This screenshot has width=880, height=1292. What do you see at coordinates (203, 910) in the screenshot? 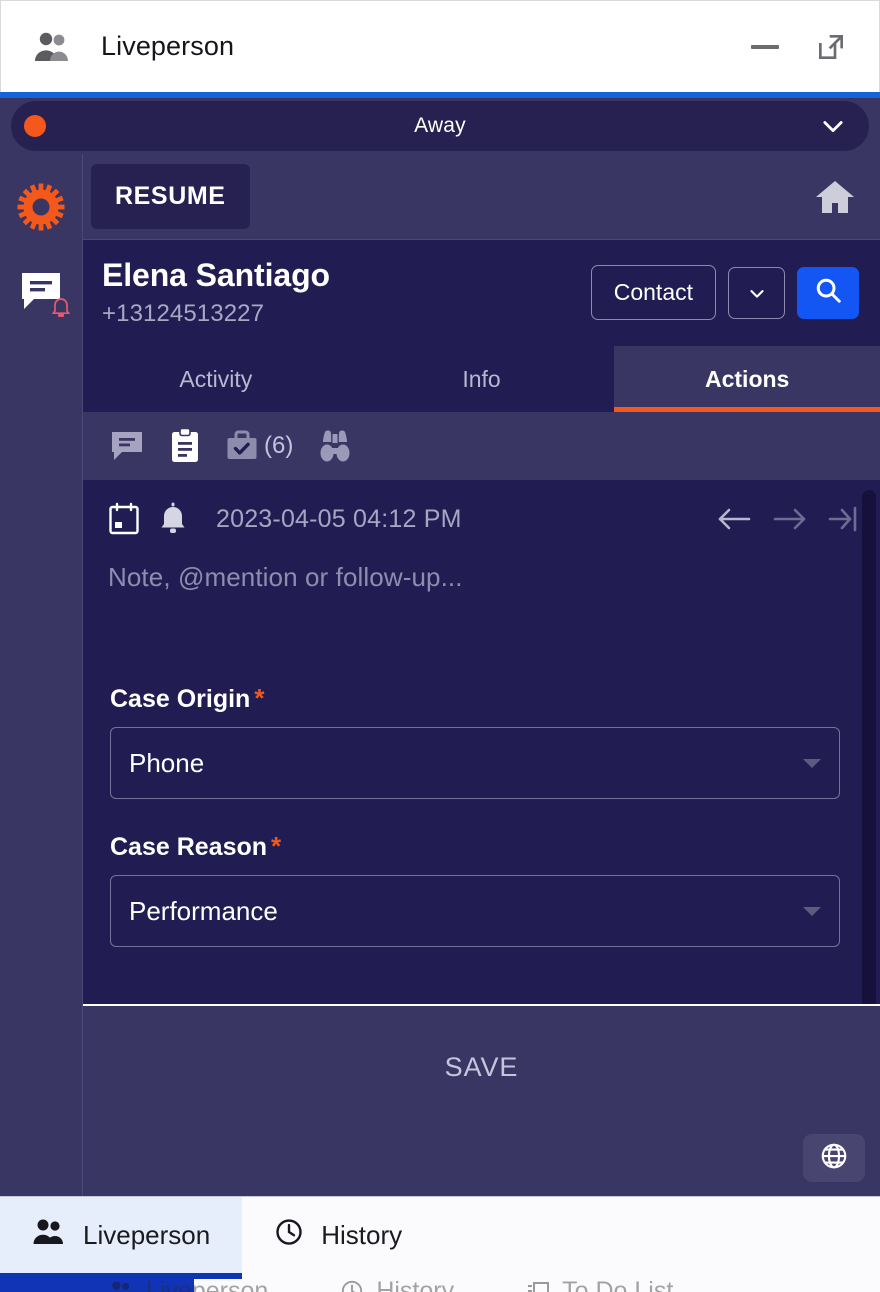
I see `case-reason-value: Performance` at bounding box center [203, 910].